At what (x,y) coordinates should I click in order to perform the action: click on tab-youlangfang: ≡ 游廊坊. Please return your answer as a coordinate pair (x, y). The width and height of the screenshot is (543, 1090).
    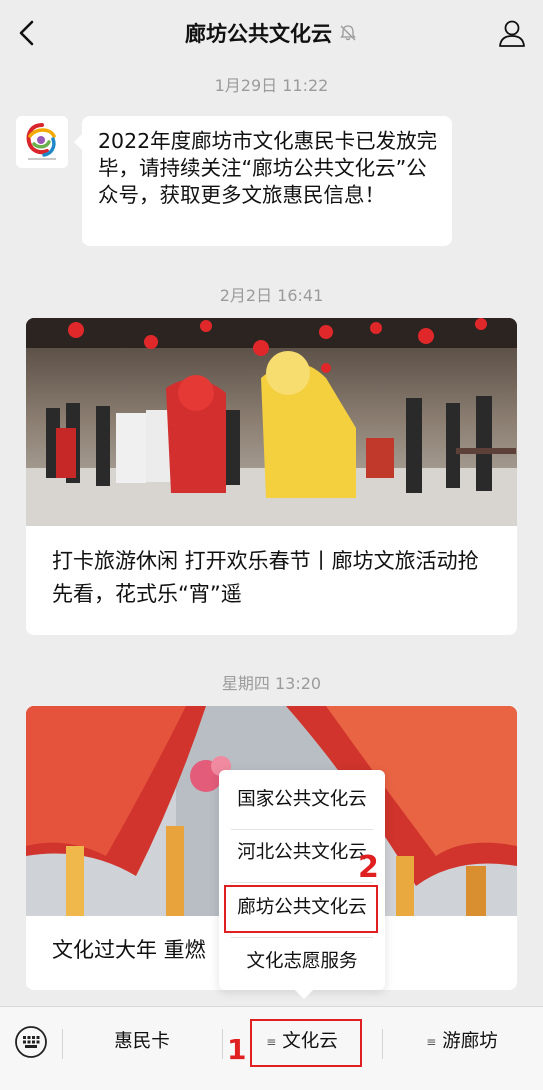
    Looking at the image, I should click on (462, 1042).